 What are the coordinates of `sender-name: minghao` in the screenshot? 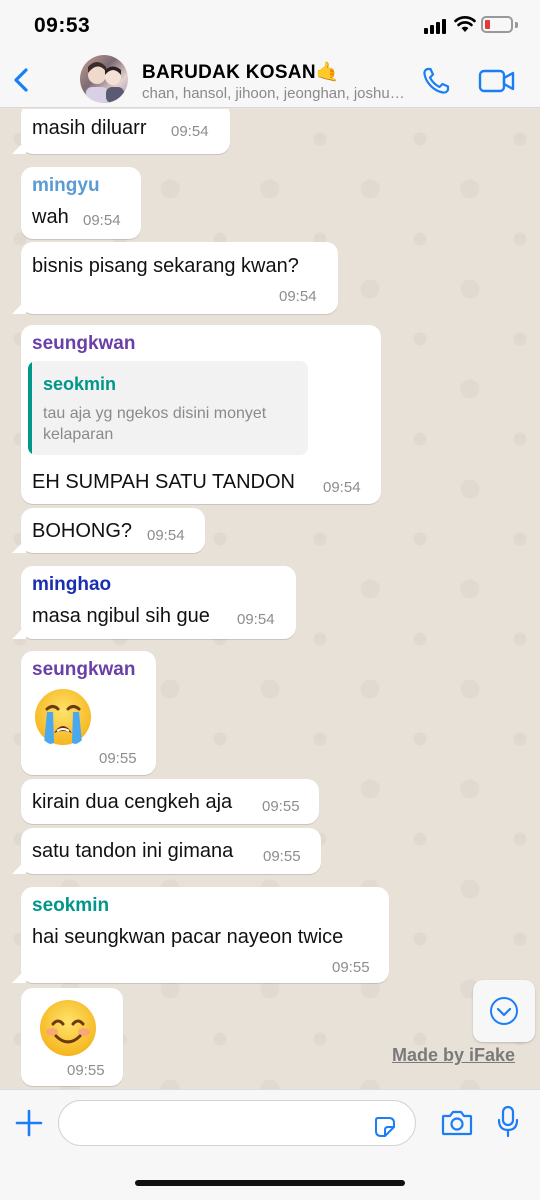 It's located at (72, 584).